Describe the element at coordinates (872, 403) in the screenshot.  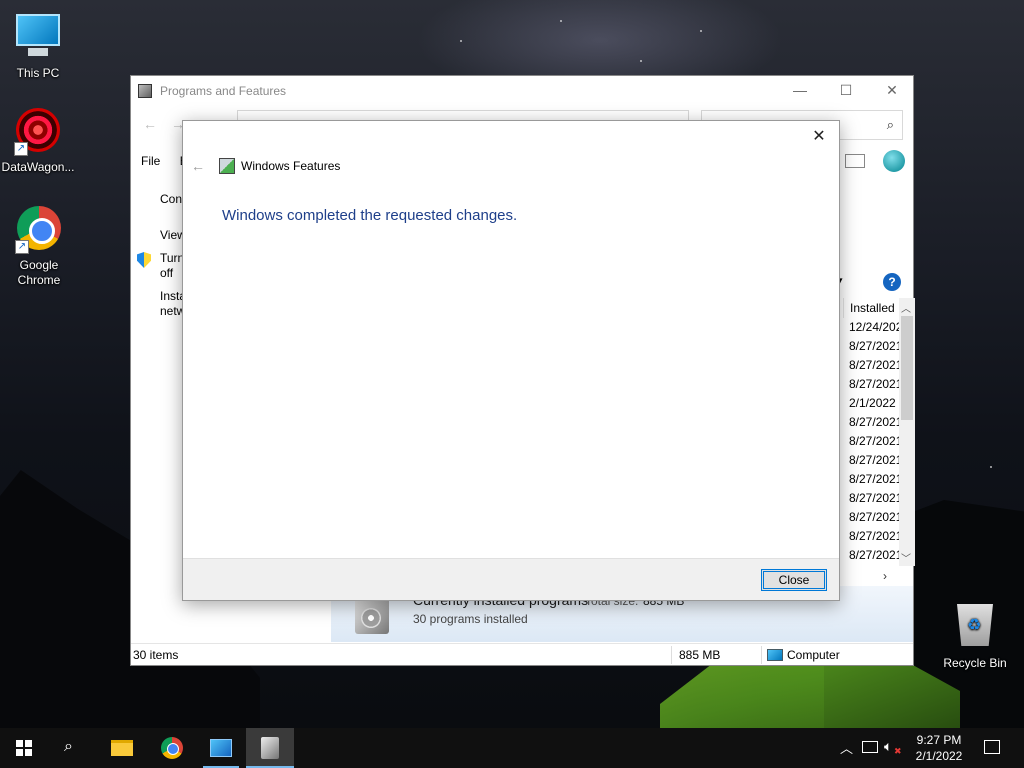
I see `installed-date-cell: 2/1/2022` at that location.